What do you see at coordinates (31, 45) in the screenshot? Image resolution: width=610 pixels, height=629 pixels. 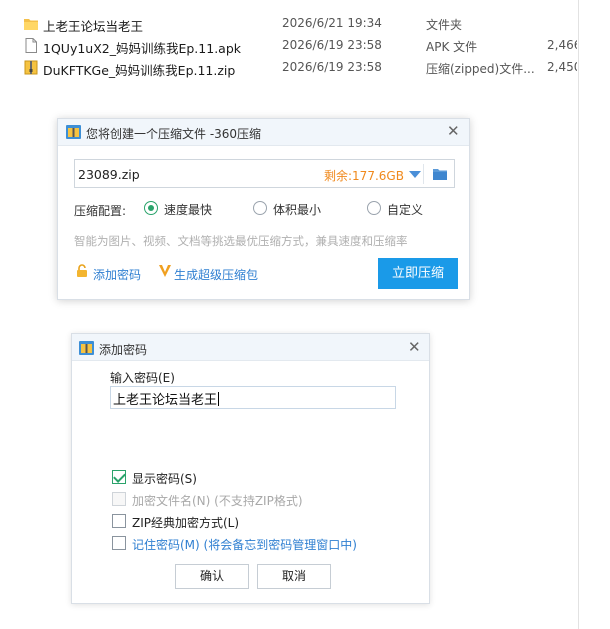 I see `file-icon` at bounding box center [31, 45].